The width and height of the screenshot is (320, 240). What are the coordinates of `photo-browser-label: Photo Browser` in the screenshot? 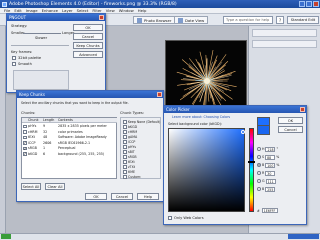 It's located at (158, 20).